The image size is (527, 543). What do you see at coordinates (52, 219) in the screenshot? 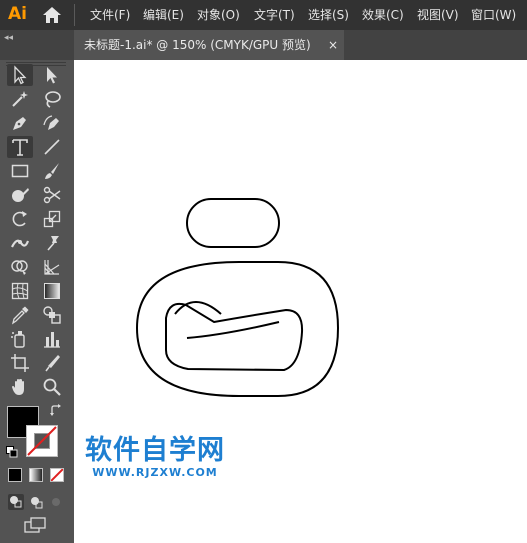
I see `scale-tool-icon` at bounding box center [52, 219].